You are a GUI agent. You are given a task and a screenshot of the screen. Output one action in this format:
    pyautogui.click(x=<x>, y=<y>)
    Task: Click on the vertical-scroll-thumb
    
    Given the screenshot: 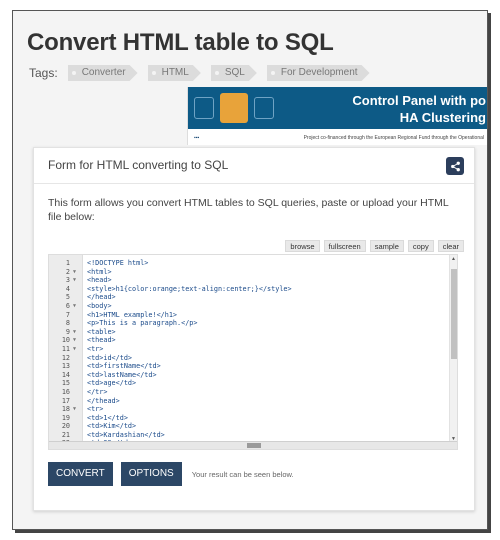 What is the action you would take?
    pyautogui.click(x=454, y=314)
    